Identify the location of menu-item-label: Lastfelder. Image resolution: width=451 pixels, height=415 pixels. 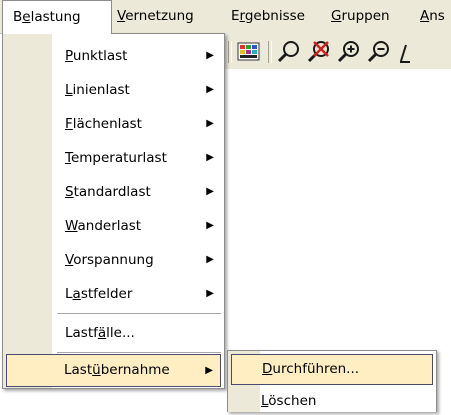
(99, 294).